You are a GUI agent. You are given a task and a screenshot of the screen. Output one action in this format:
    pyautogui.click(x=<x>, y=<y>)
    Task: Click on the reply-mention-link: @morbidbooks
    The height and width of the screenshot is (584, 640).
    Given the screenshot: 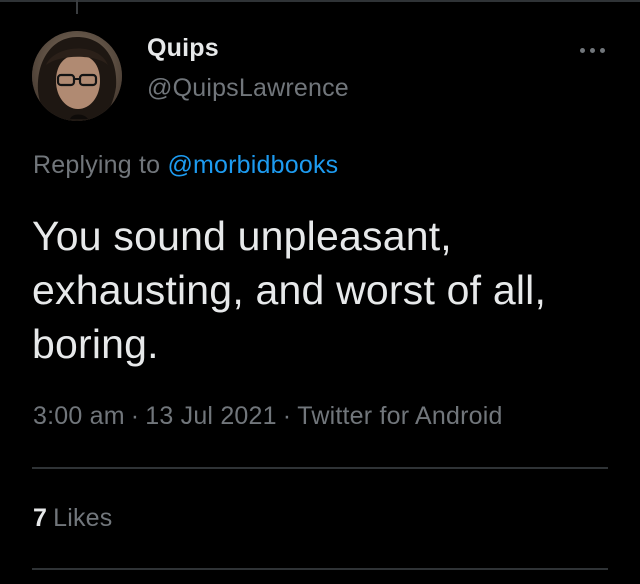 What is the action you would take?
    pyautogui.click(x=252, y=165)
    